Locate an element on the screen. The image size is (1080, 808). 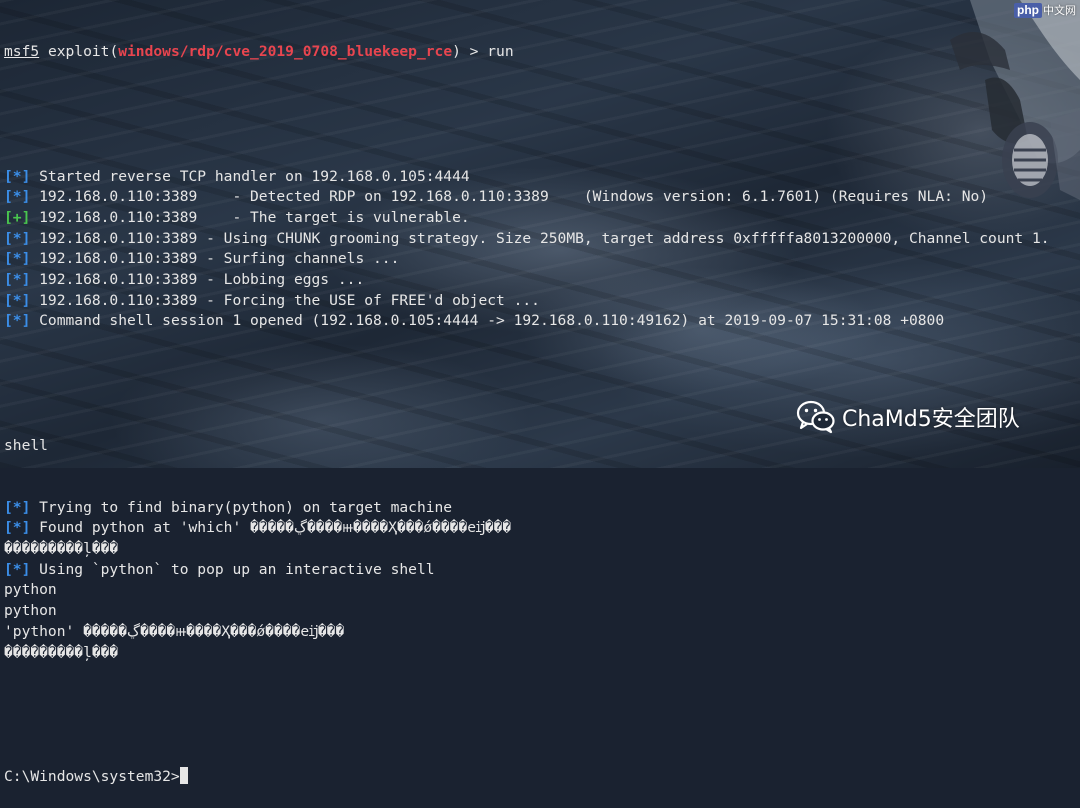
command-prefix: exploit( is located at coordinates (79, 52).